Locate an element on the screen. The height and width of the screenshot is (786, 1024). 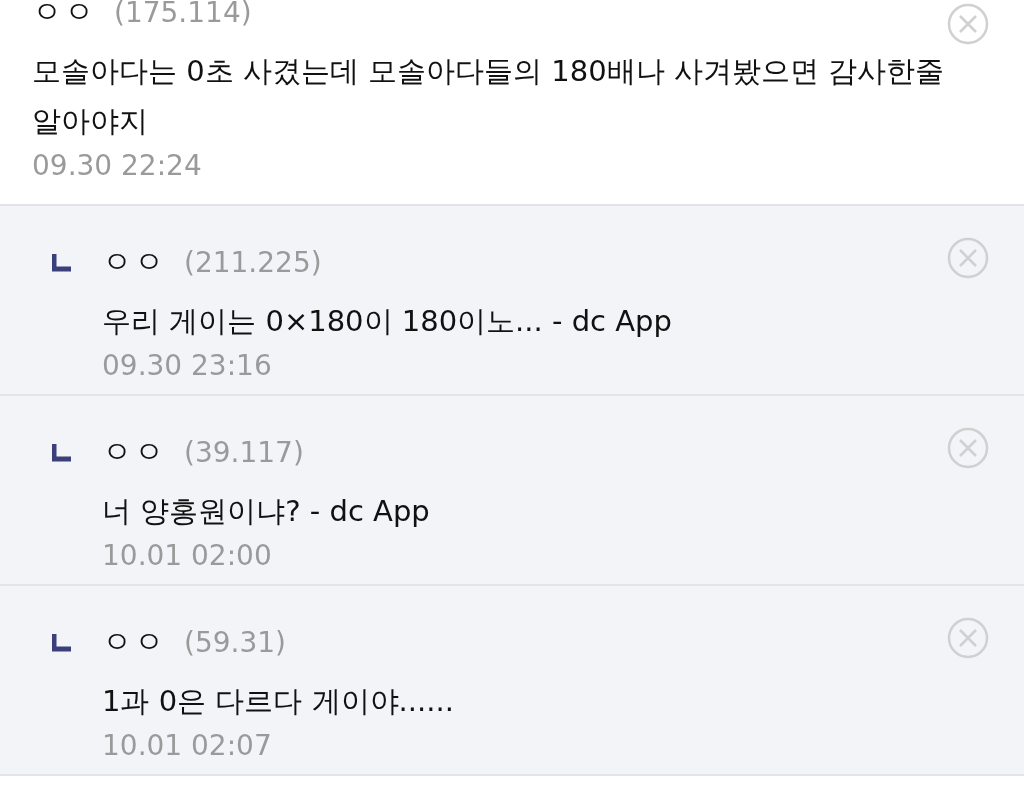
ip-address: (59.31) is located at coordinates (235, 642).